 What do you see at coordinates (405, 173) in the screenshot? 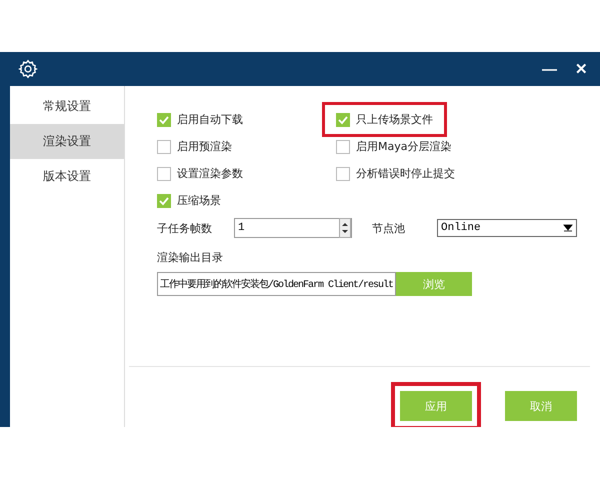
I see `checkbox-label: 分析错误时停止提交` at bounding box center [405, 173].